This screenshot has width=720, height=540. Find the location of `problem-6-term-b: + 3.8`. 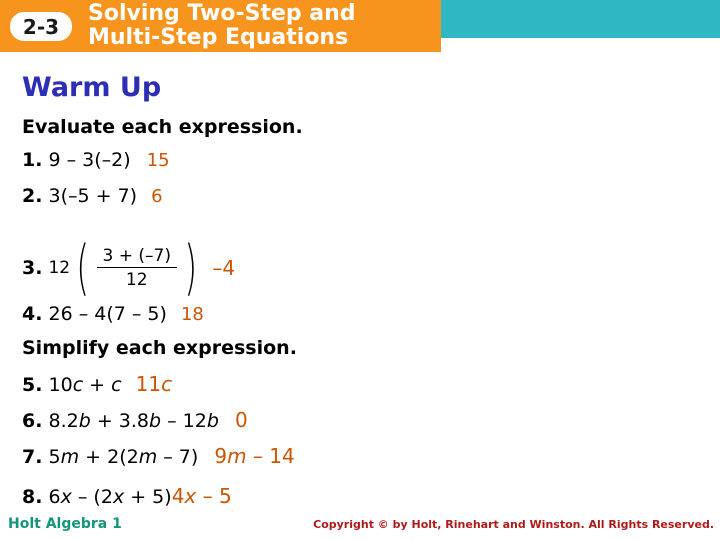

problem-6-term-b: + 3.8 is located at coordinates (119, 421).